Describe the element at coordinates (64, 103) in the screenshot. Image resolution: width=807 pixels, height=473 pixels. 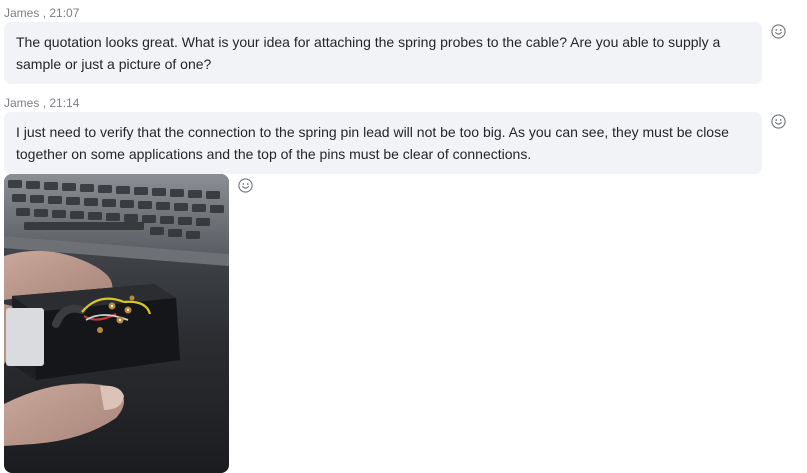
I see `message-time: 21:14` at that location.